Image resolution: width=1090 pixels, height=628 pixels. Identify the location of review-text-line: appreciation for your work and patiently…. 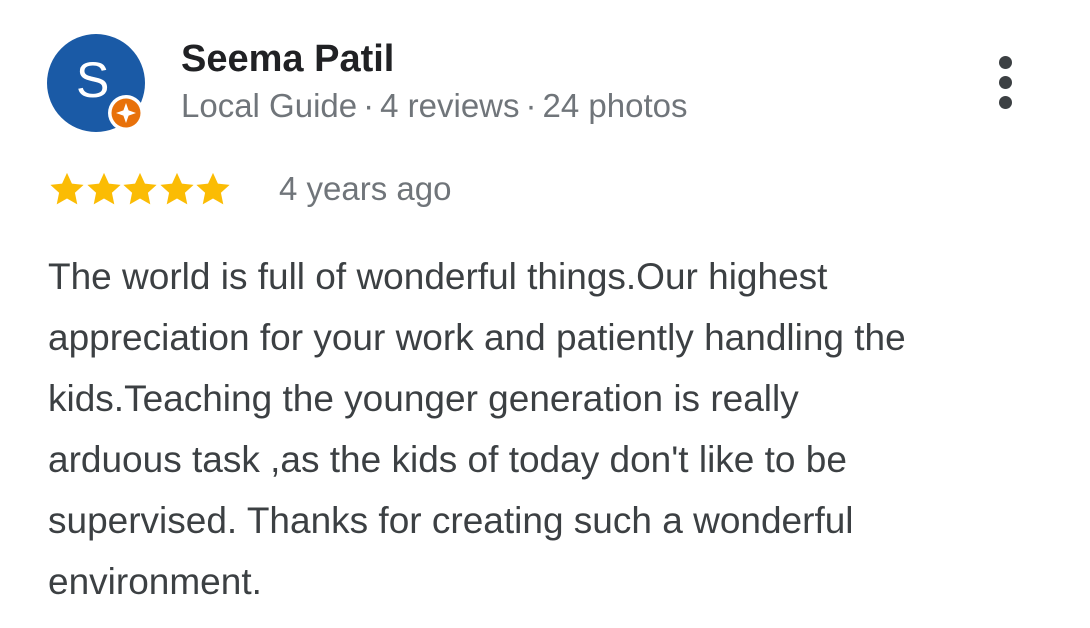
(477, 337).